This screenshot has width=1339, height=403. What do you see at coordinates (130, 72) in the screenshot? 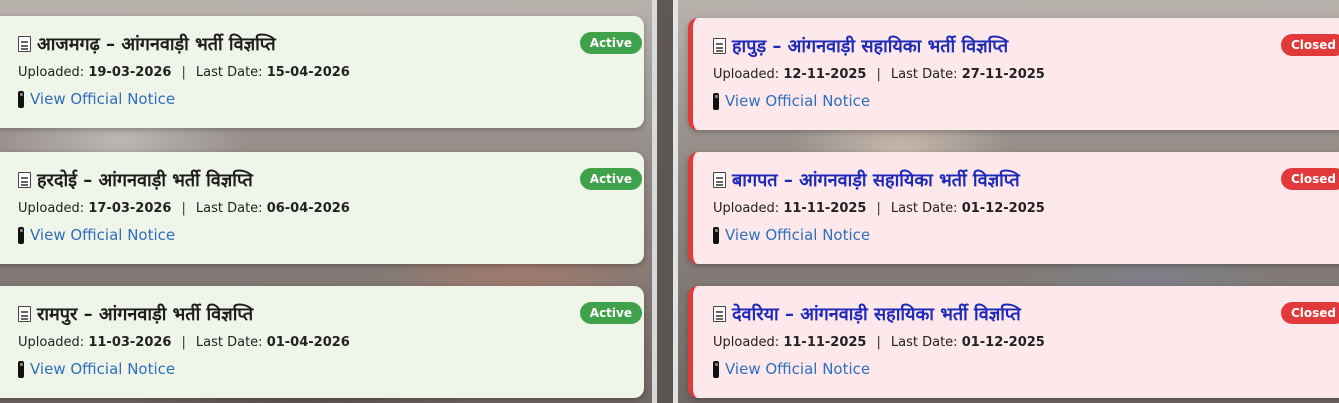
I see `uploaded-date: 19-03-2026` at bounding box center [130, 72].